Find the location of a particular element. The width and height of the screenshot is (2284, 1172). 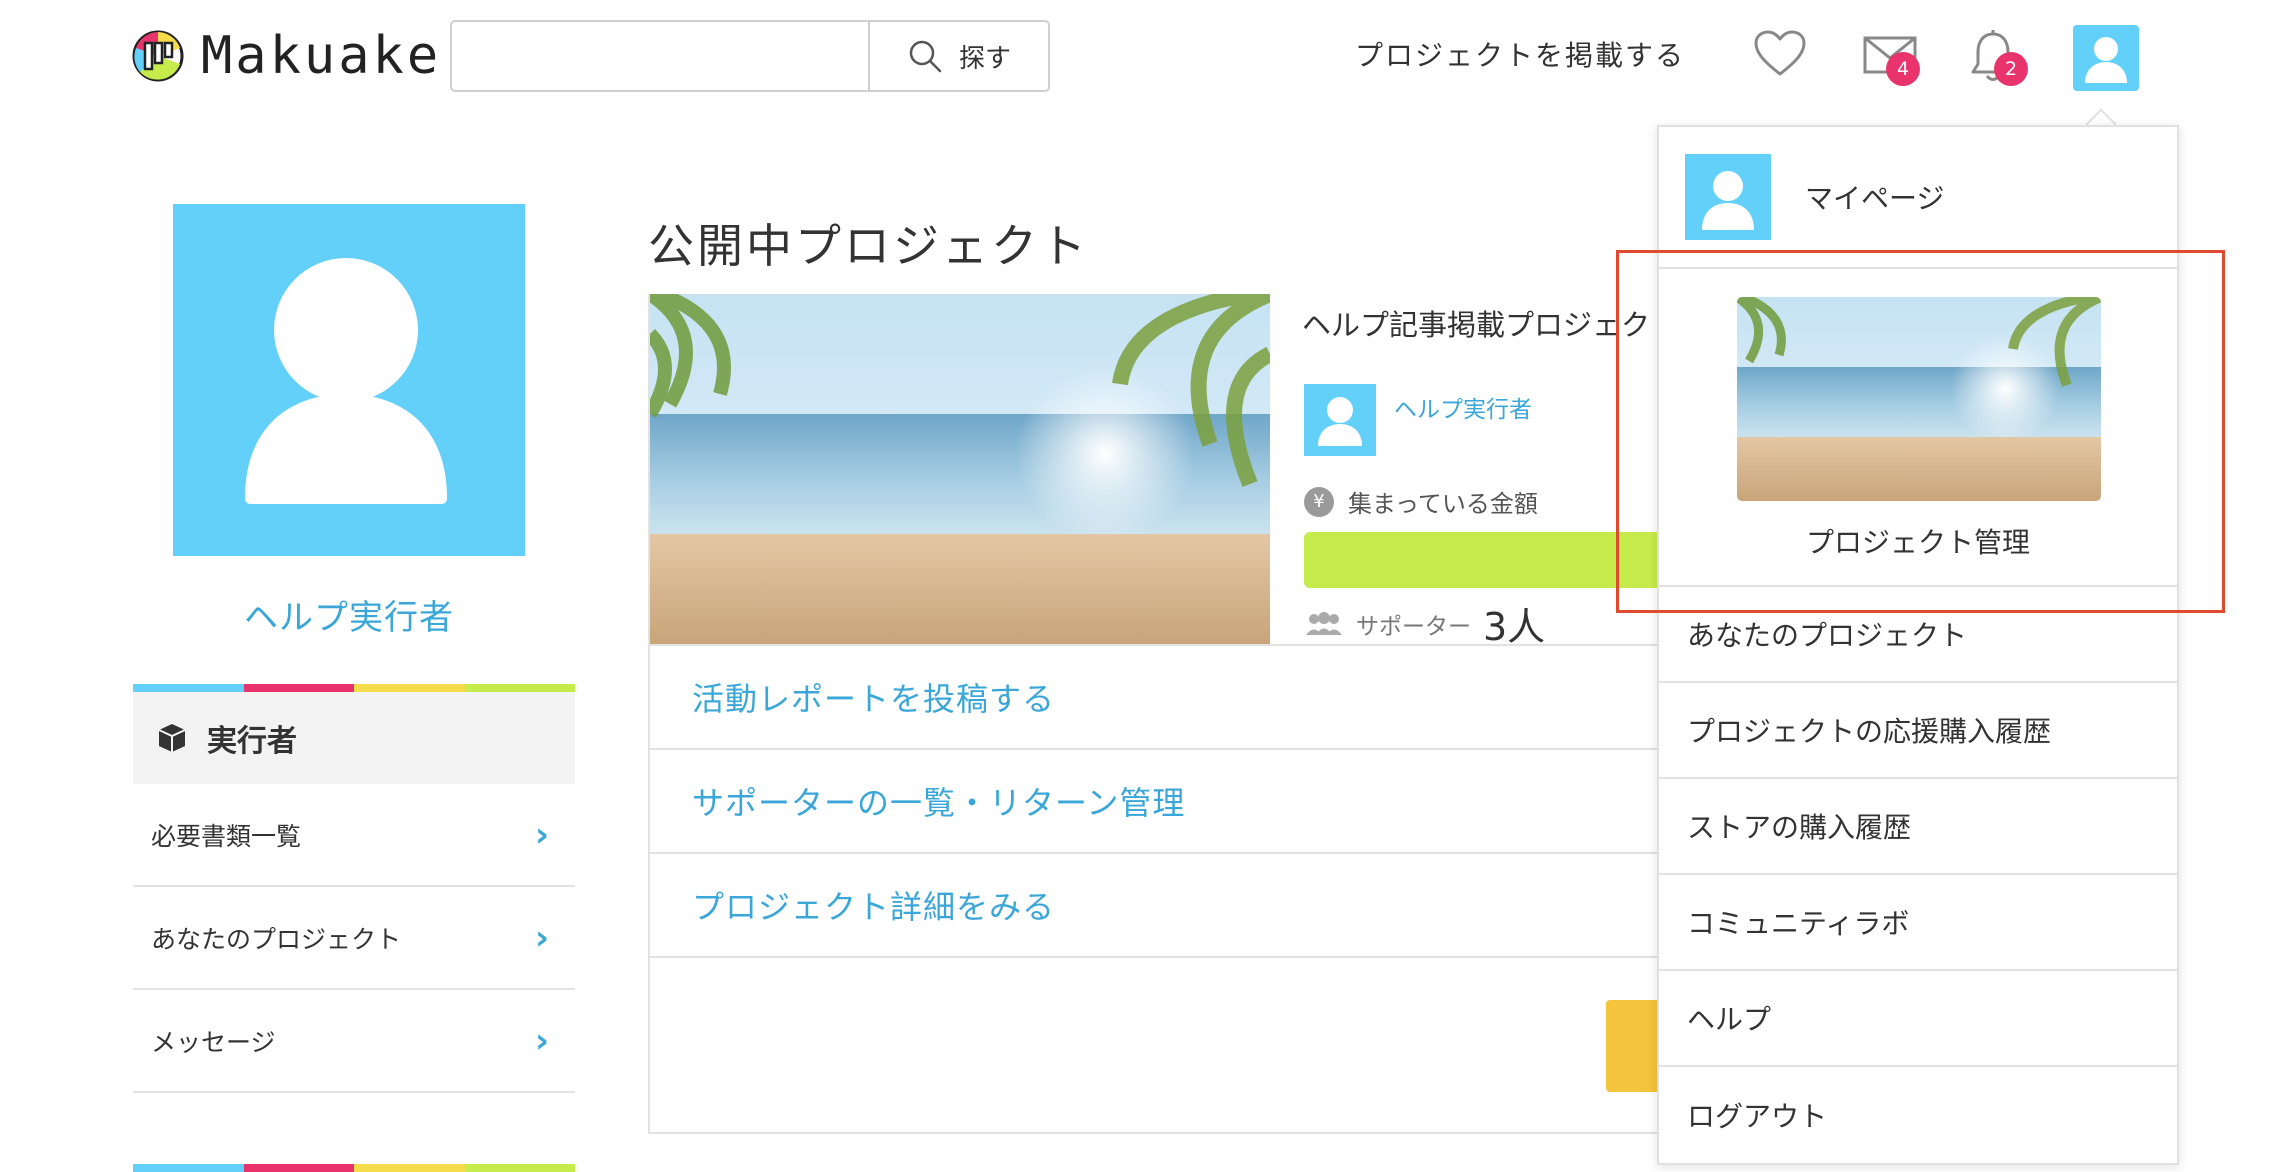

sidebar-section-header: 実行者 is located at coordinates (354, 738).